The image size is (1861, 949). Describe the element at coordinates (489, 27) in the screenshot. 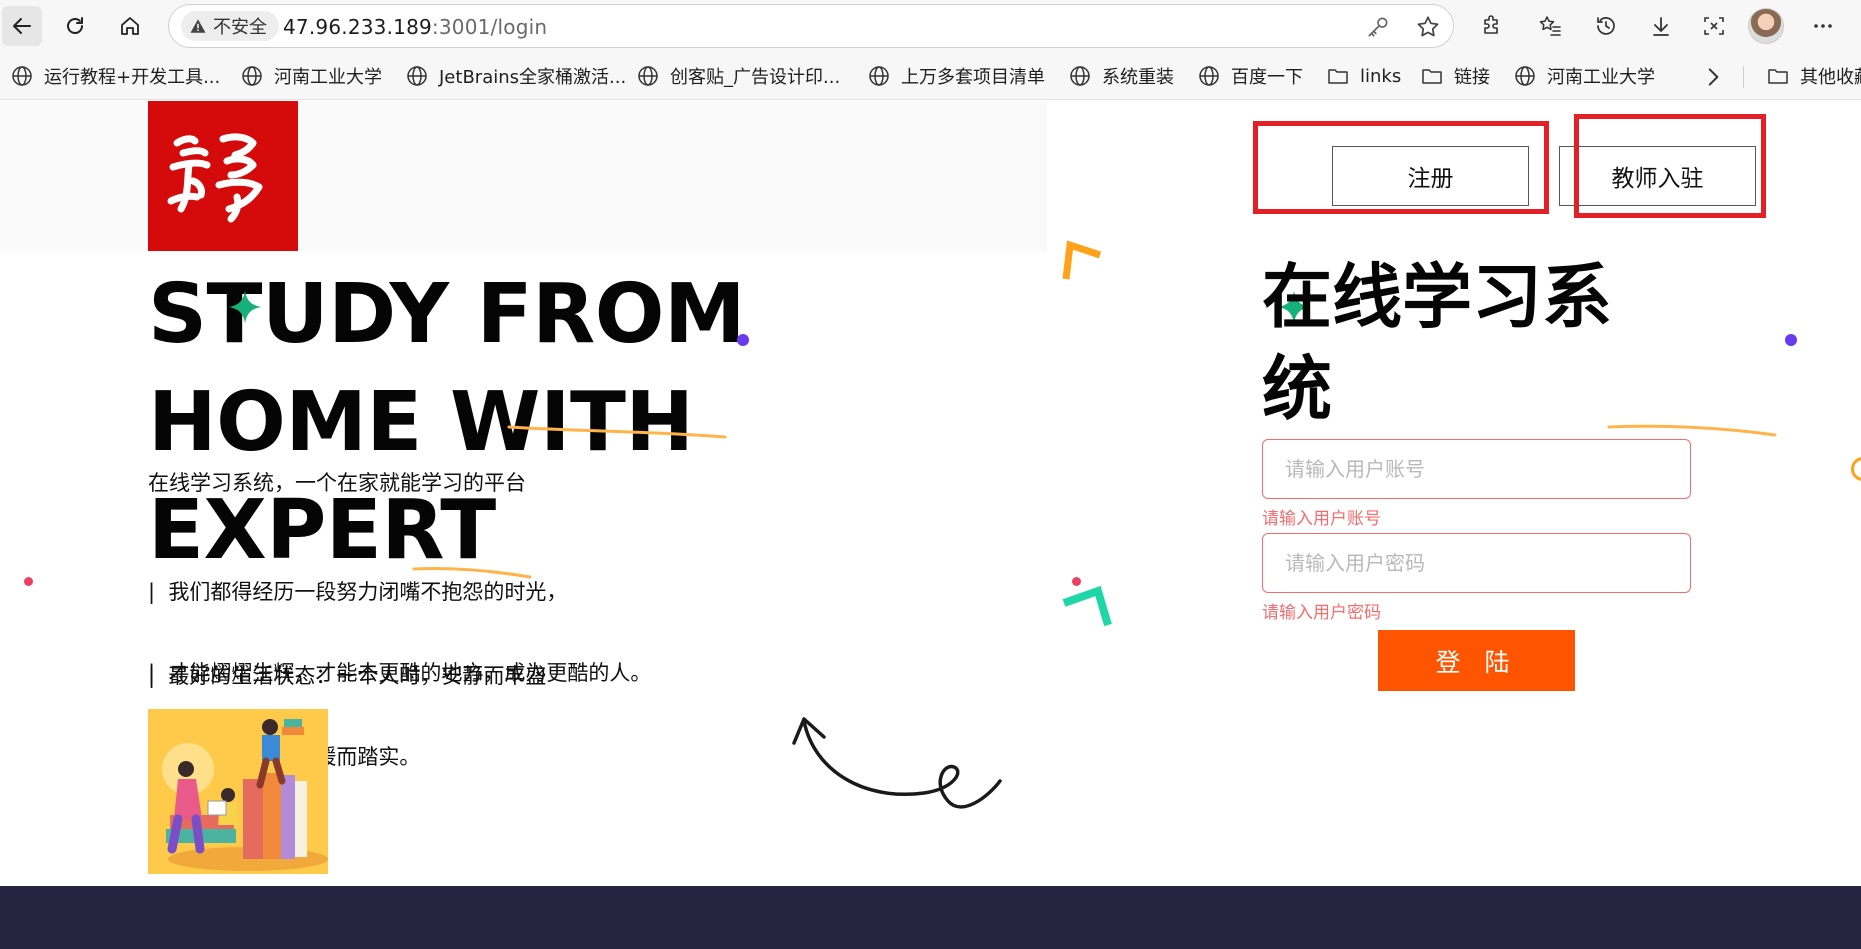

I see `url-path: :3001/login` at that location.